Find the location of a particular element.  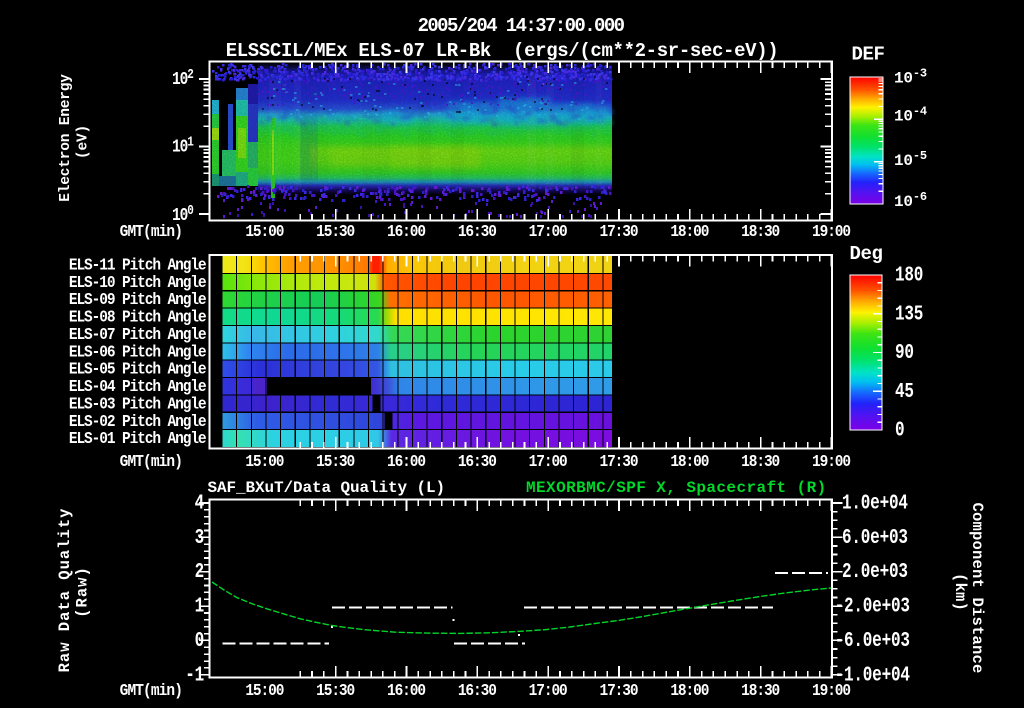

svg-text: 2005/204 14:37:00.000 is located at coordinates (521, 26).